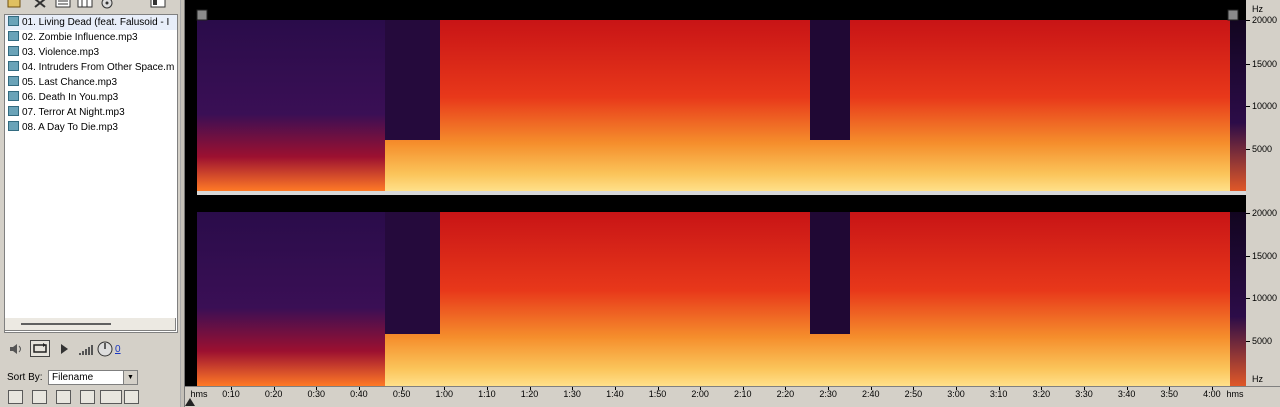 Image resolution: width=1280 pixels, height=407 pixels. Describe the element at coordinates (158, 4) in the screenshot. I see `view-options-icon` at that location.